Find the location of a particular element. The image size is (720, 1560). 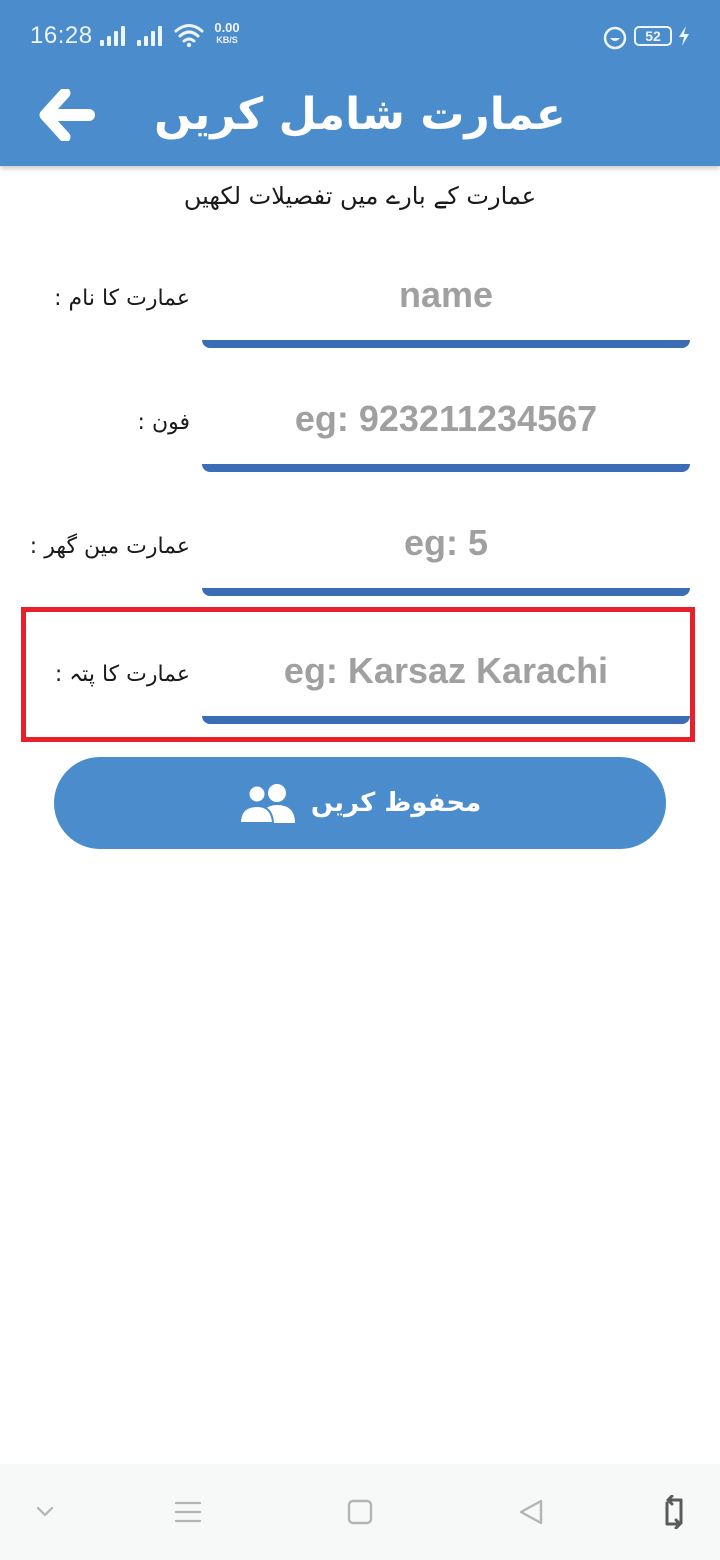

back-triangle-icon is located at coordinates (531, 1512).